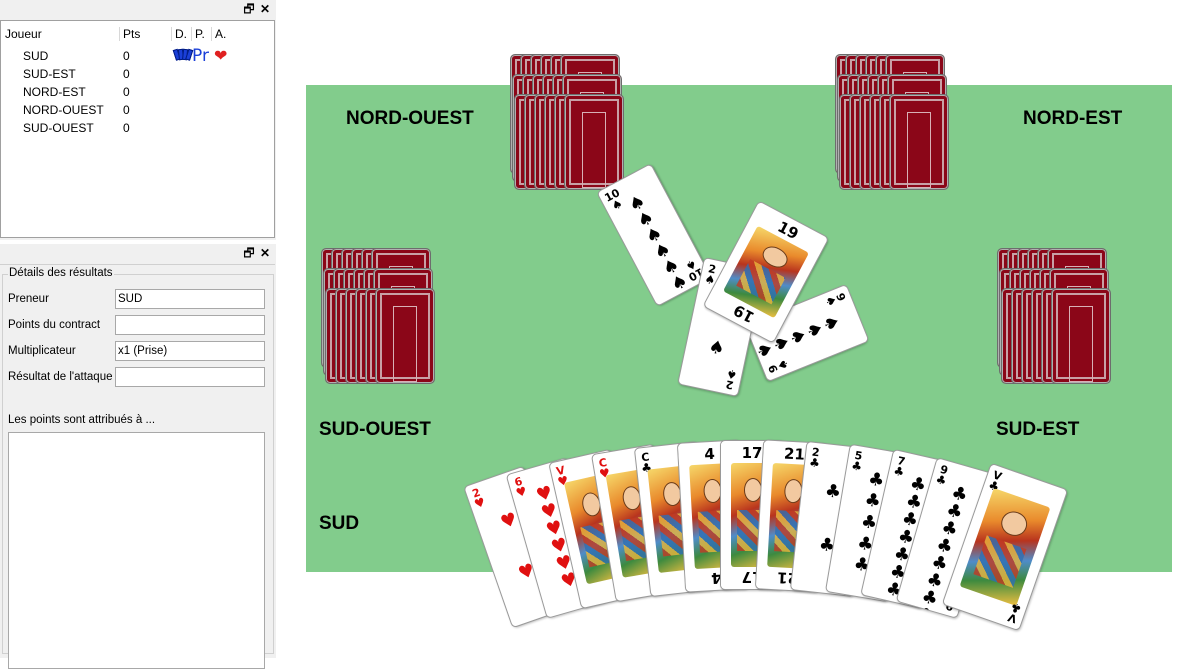  Describe the element at coordinates (36, 56) in the screenshot. I see `player-name: SUD` at that location.